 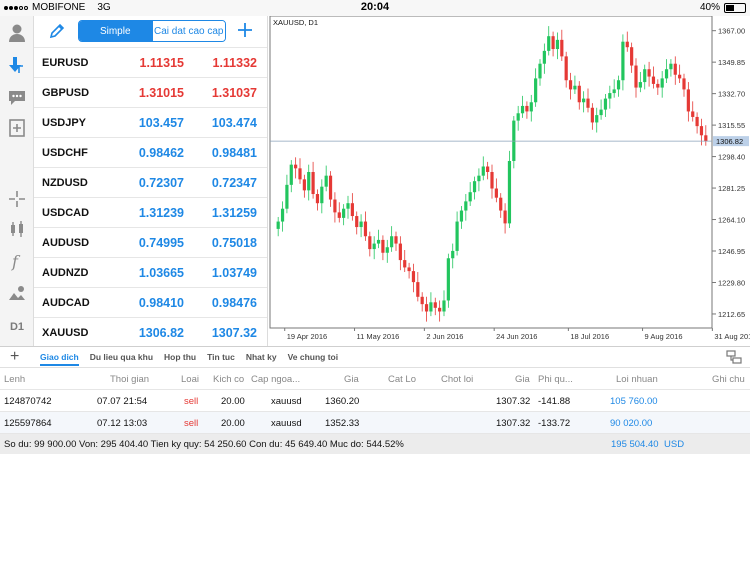 I want to click on quote-bid: 0.74995, so click(x=161, y=242).